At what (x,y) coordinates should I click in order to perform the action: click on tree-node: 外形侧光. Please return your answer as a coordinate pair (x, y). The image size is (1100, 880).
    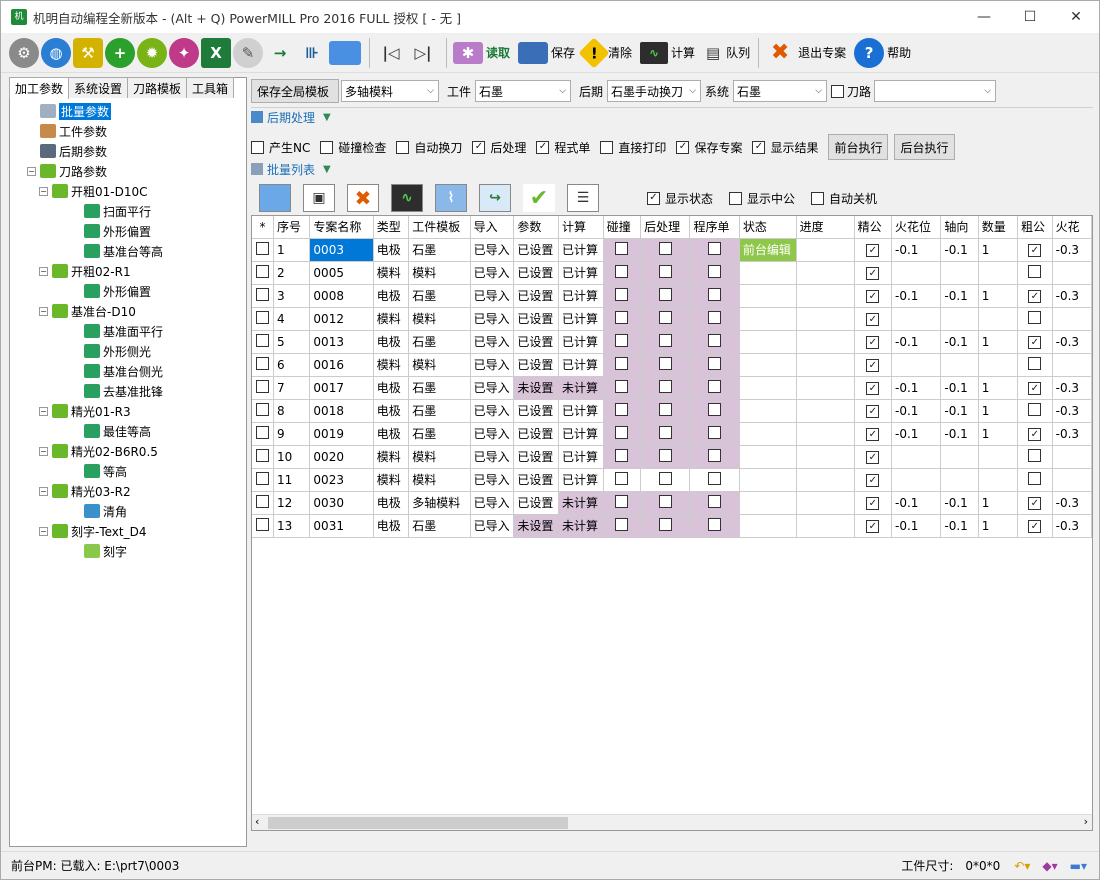
    Looking at the image, I should click on (127, 351).